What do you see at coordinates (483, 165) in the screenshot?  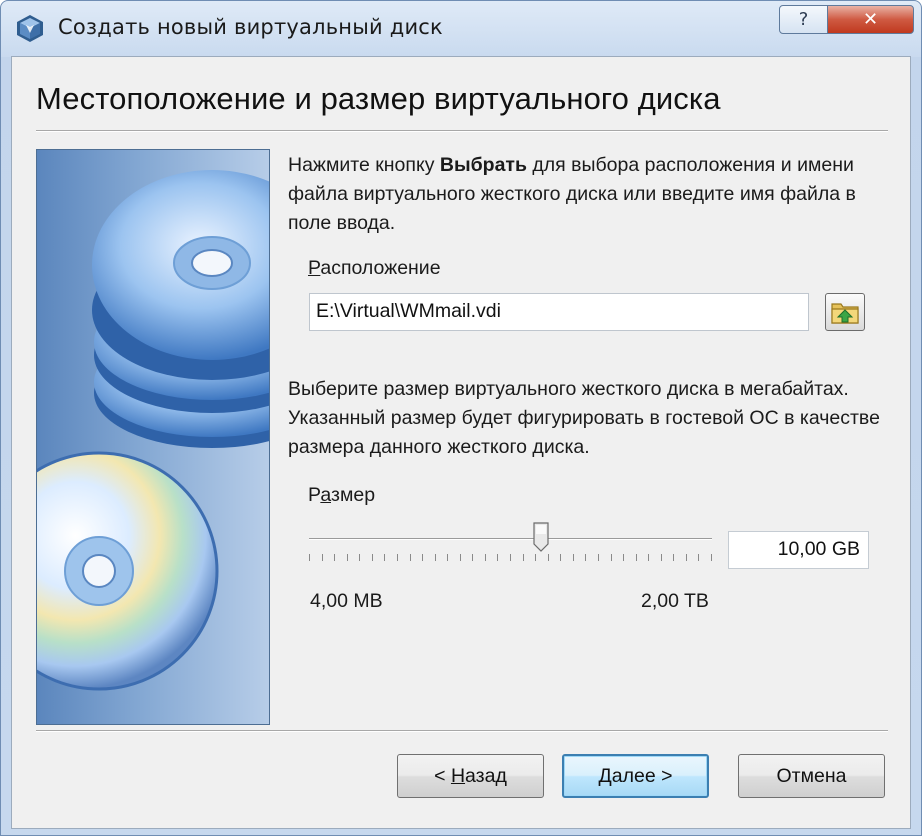 I see `intro-bold: Выбрать` at bounding box center [483, 165].